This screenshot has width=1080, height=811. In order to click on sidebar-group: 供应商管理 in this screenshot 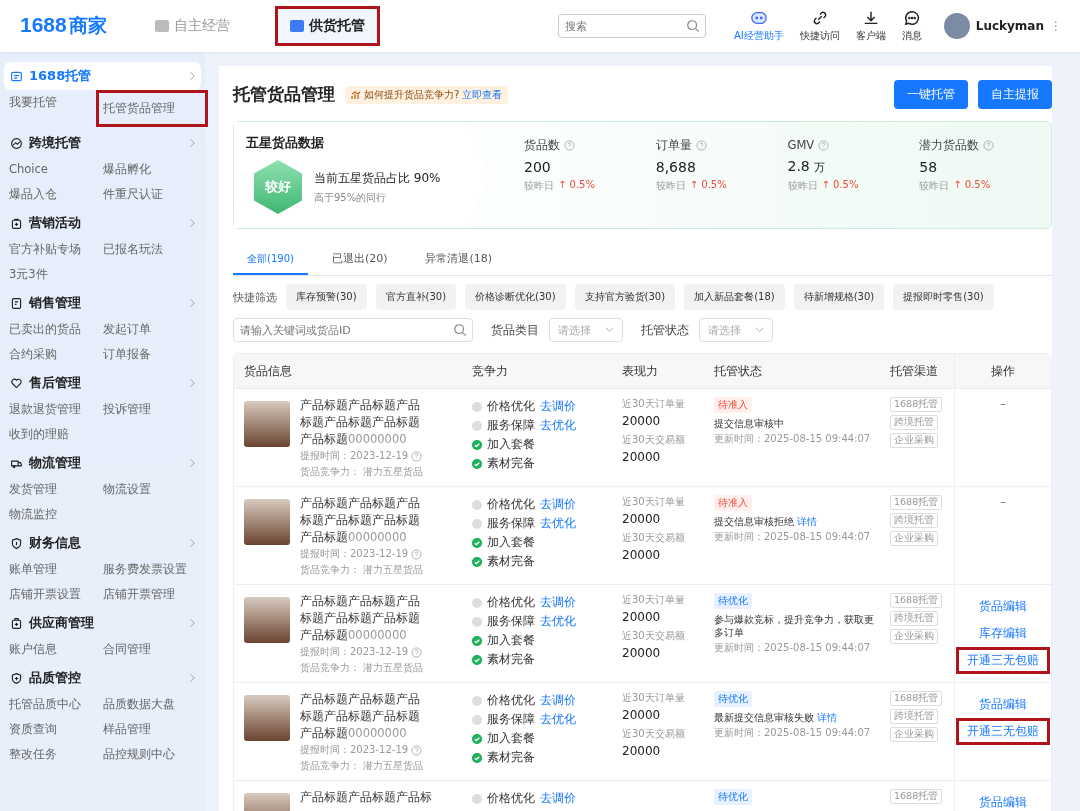, I will do `click(102, 623)`.